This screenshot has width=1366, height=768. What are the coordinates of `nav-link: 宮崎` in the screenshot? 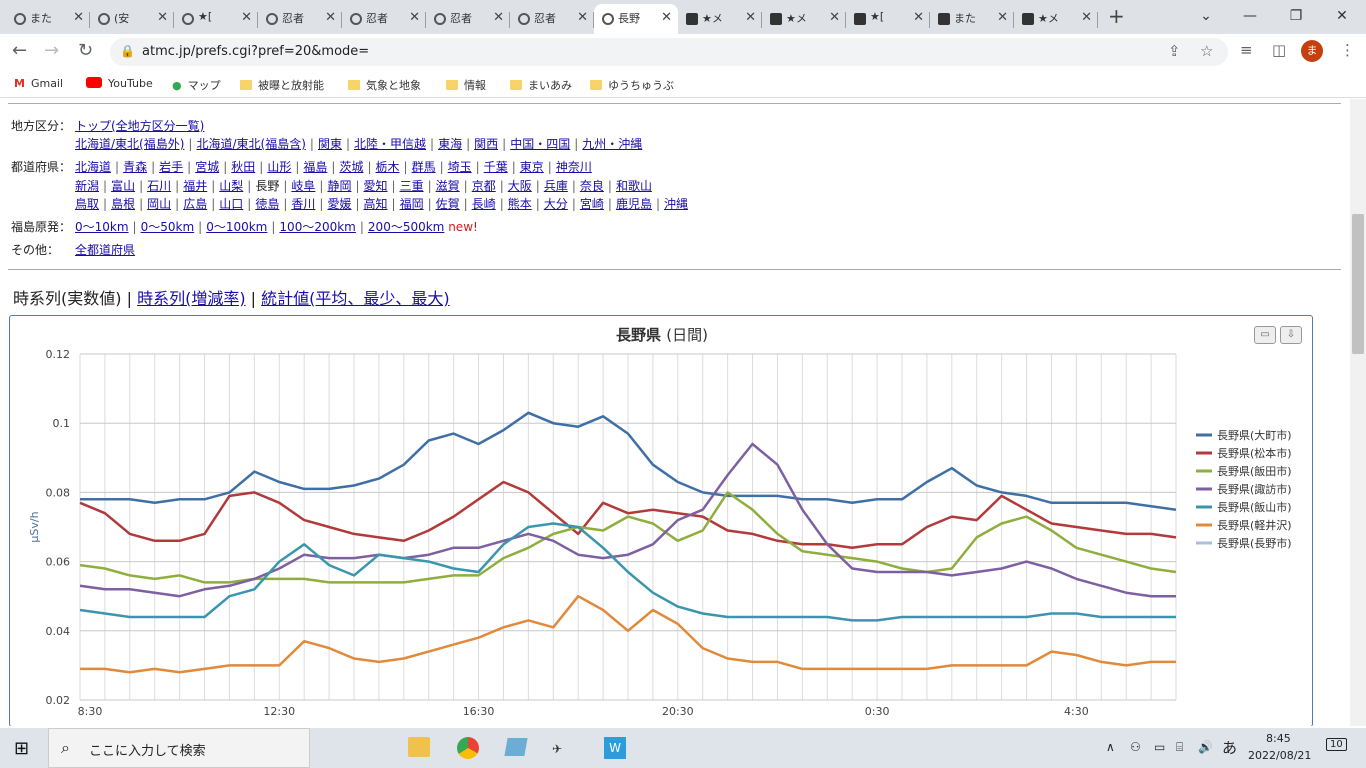 It's located at (592, 204).